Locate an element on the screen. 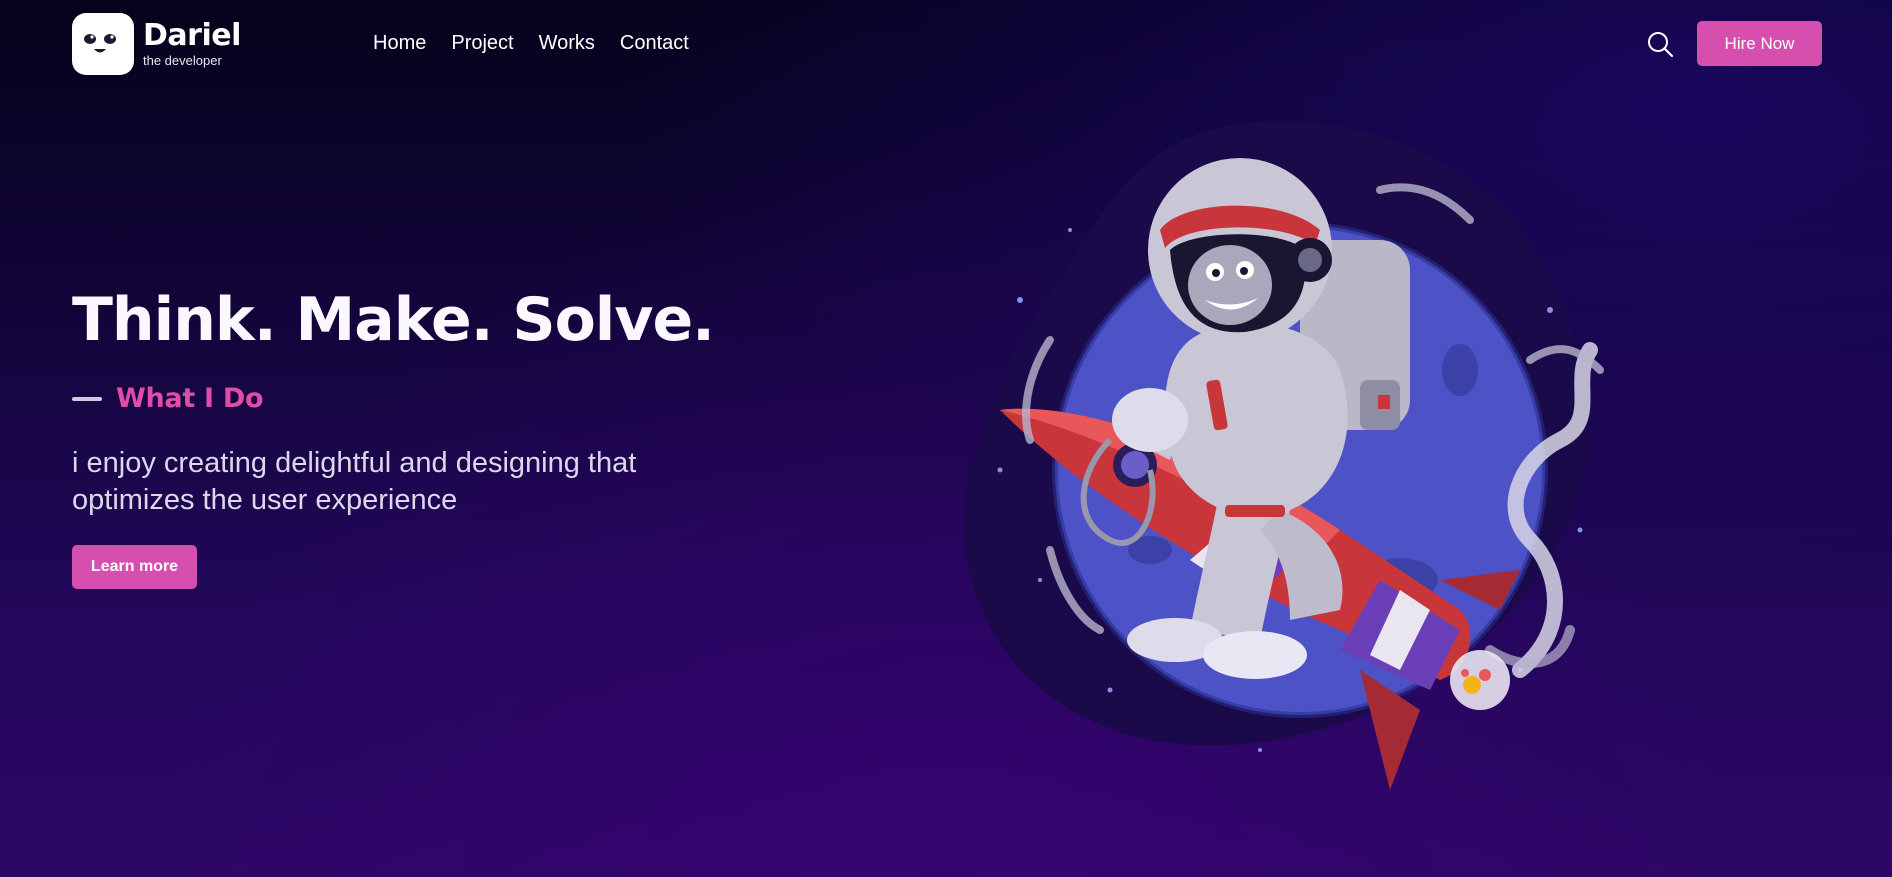 The height and width of the screenshot is (877, 1892). brand-logo: Dariel the developer is located at coordinates (156, 44).